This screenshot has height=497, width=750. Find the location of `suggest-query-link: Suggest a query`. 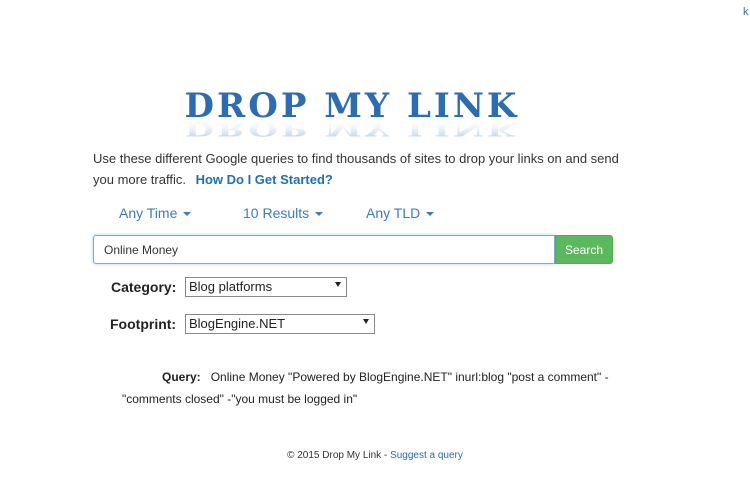

suggest-query-link: Suggest a query is located at coordinates (426, 455).